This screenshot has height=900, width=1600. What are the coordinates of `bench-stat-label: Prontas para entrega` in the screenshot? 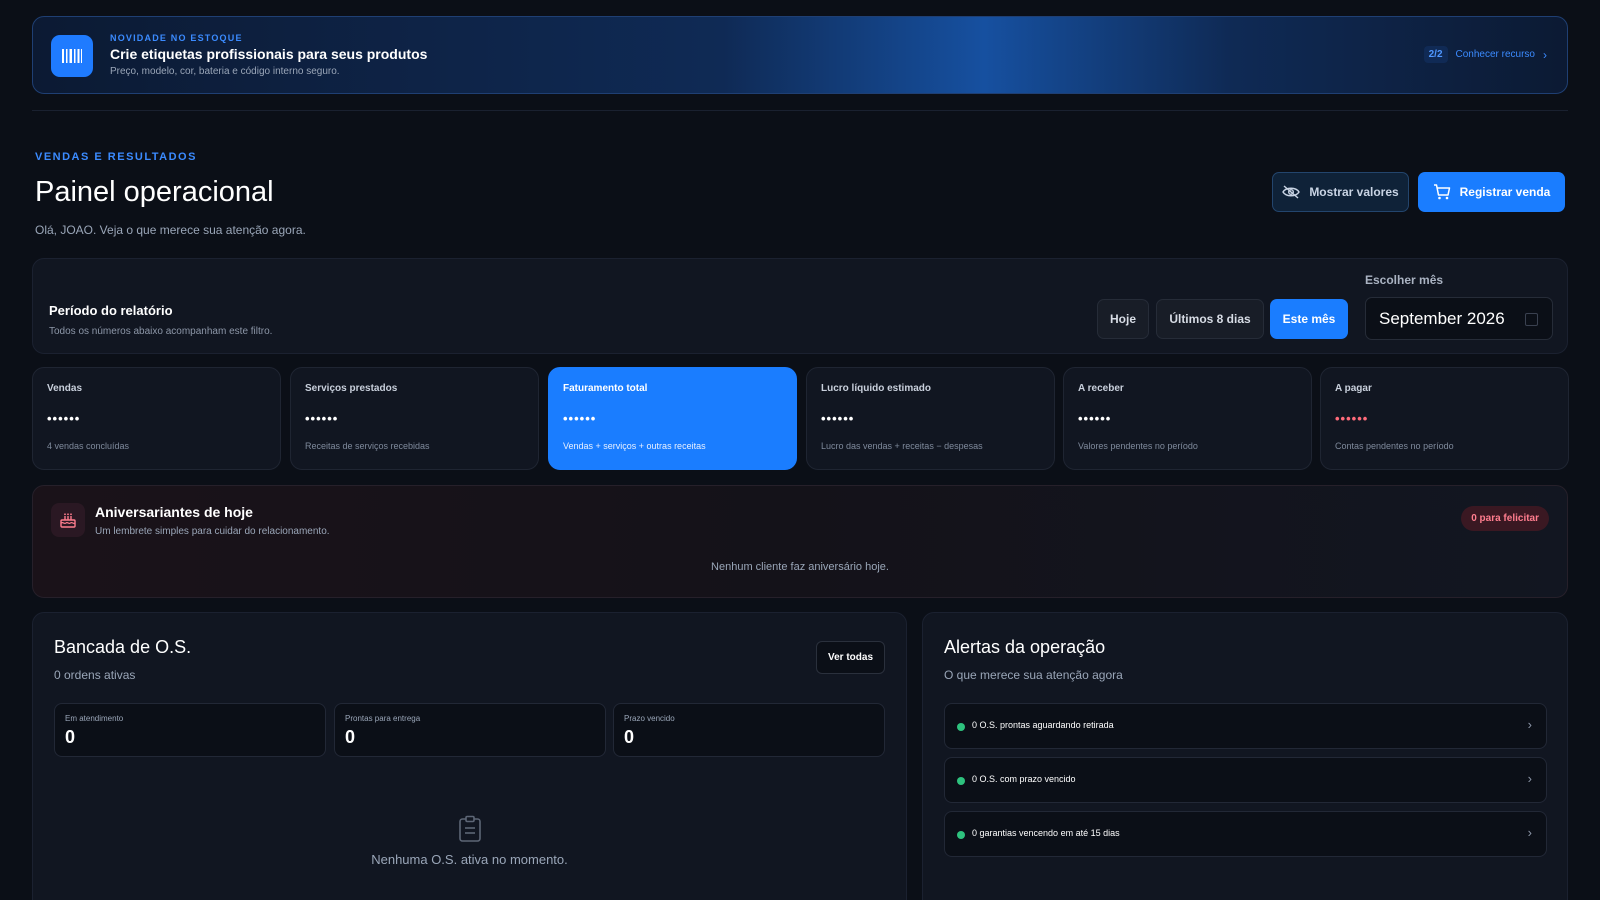 It's located at (383, 718).